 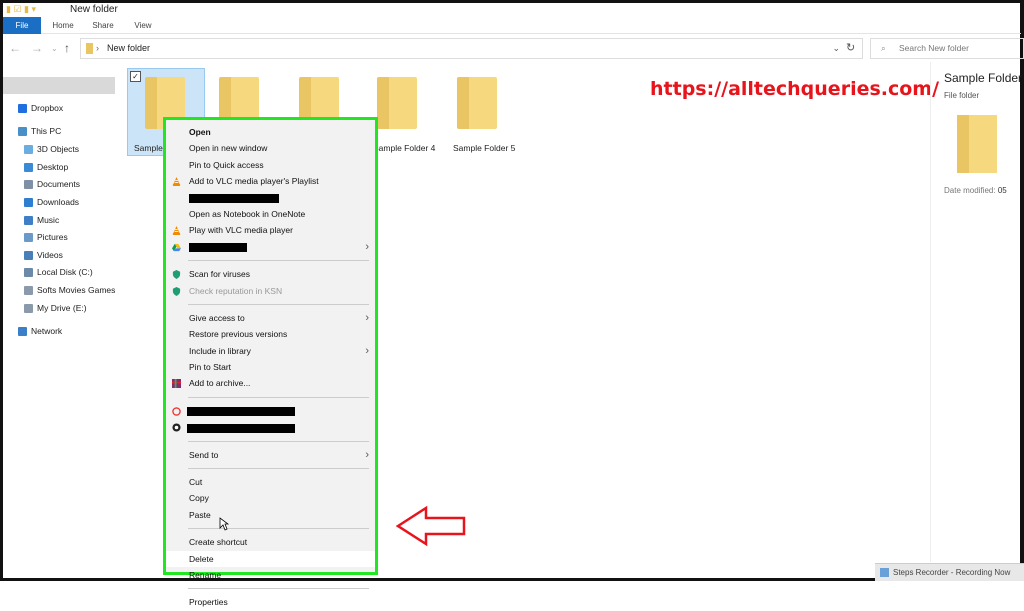 What do you see at coordinates (199, 498) in the screenshot?
I see `menu-item-label: Copy` at bounding box center [199, 498].